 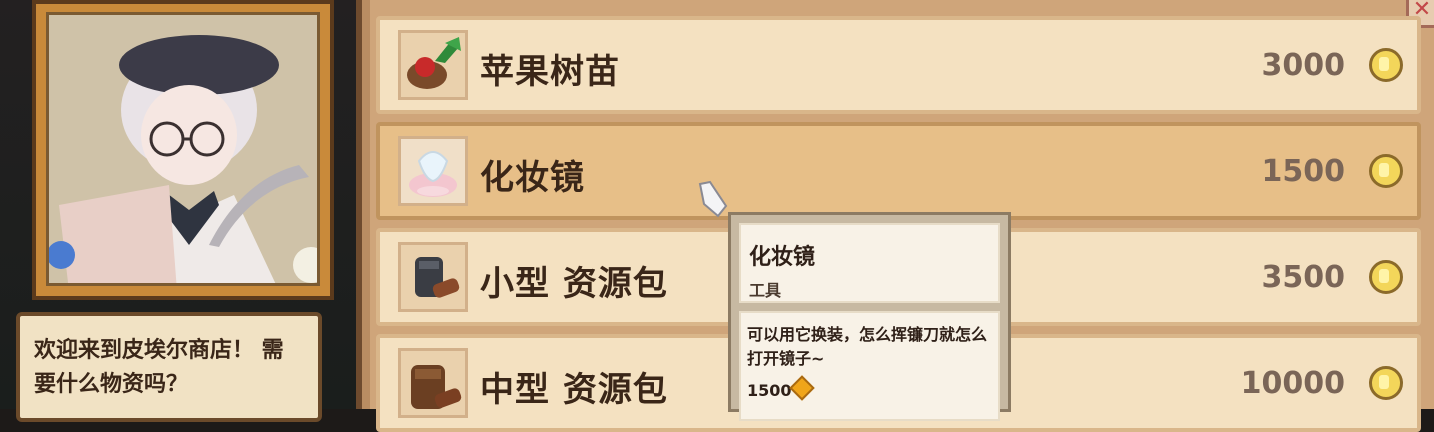 I want to click on tooltip-header: 化妆镜 工具, so click(x=869, y=263).